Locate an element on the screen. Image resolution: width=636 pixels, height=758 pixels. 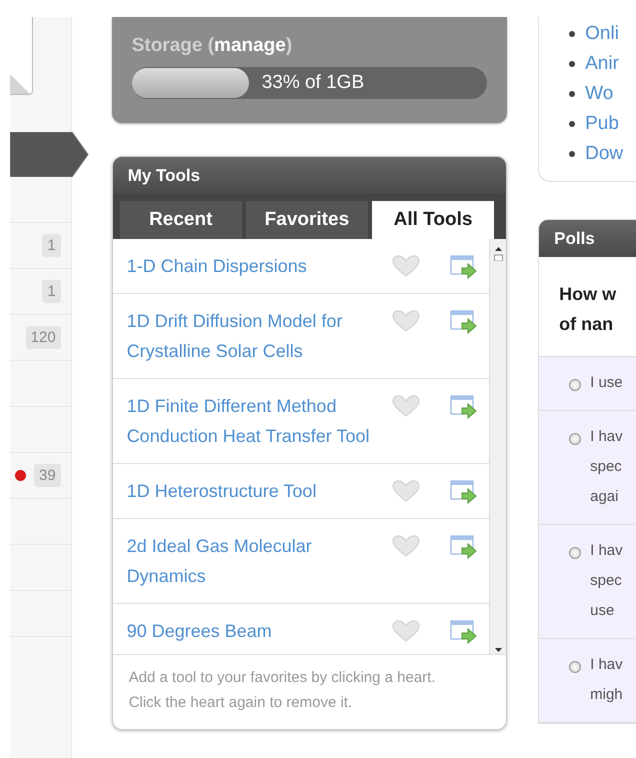
poll-option: I use is located at coordinates (606, 383).